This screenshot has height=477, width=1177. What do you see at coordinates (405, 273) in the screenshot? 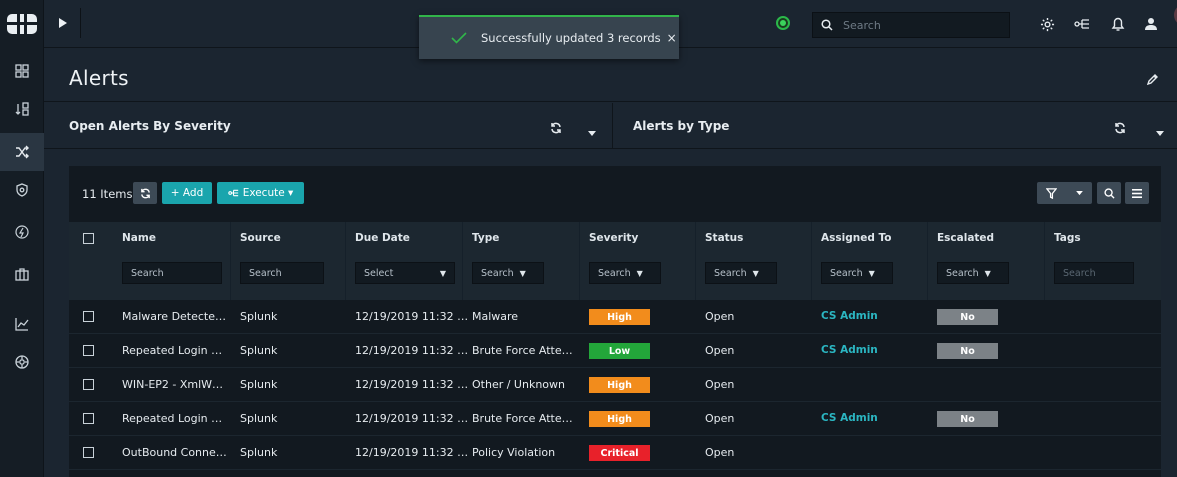
I see `filter-due: Select ▼` at bounding box center [405, 273].